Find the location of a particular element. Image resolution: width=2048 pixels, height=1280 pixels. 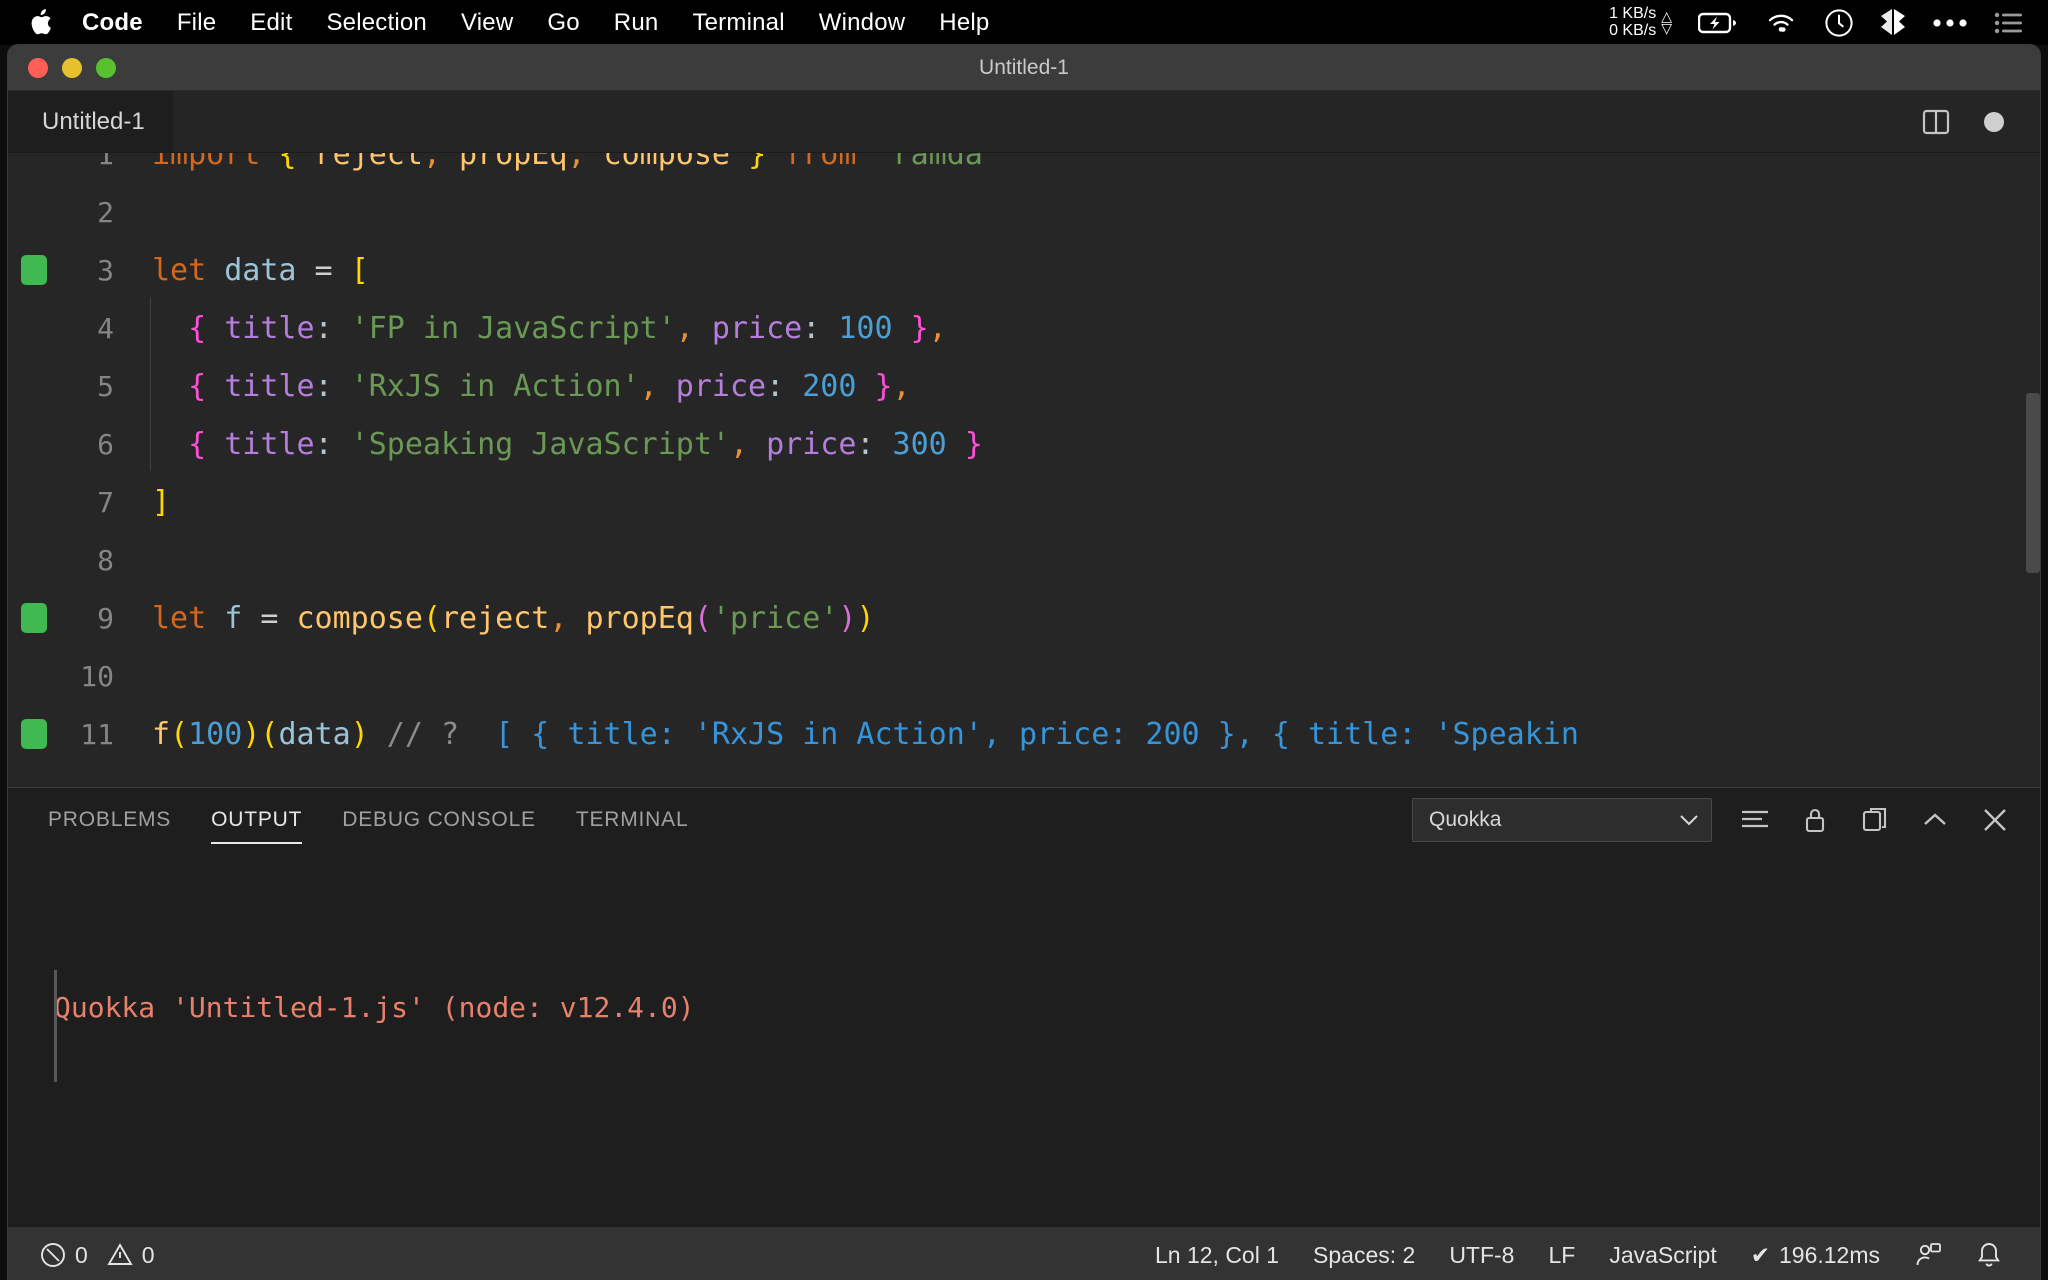

editor-actions is located at coordinates (1980, 121).